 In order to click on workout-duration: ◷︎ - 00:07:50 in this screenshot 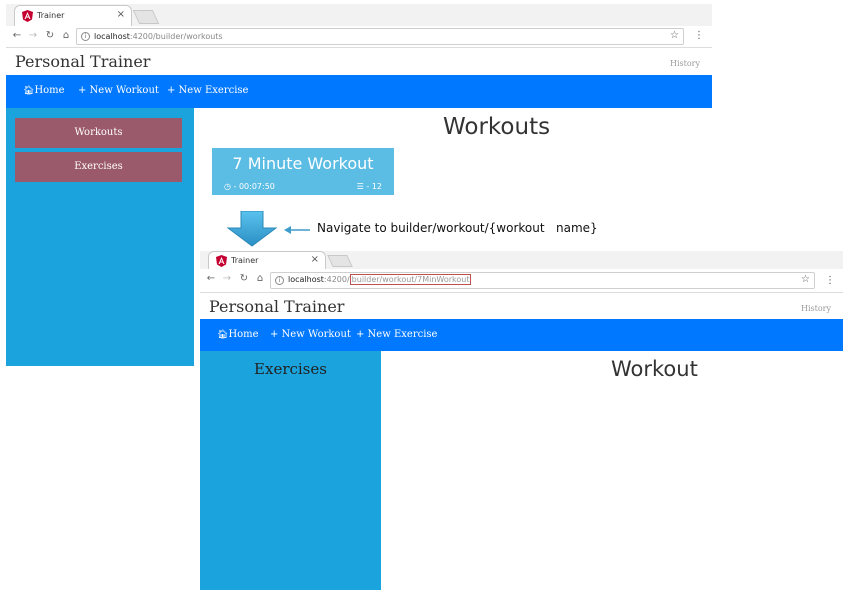, I will do `click(249, 186)`.